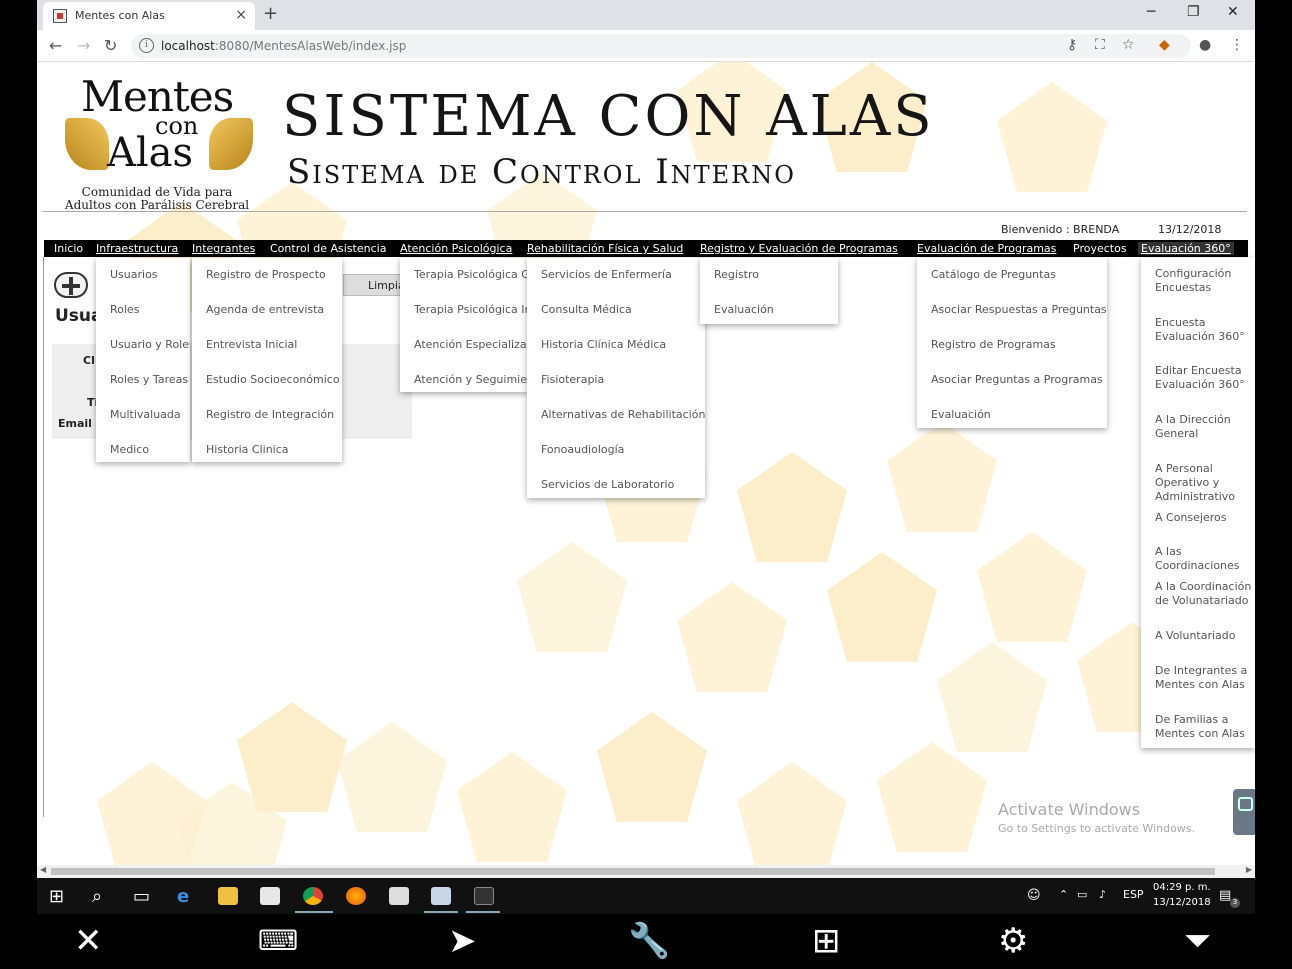  I want to click on maximize-button: ❐, so click(1193, 12).